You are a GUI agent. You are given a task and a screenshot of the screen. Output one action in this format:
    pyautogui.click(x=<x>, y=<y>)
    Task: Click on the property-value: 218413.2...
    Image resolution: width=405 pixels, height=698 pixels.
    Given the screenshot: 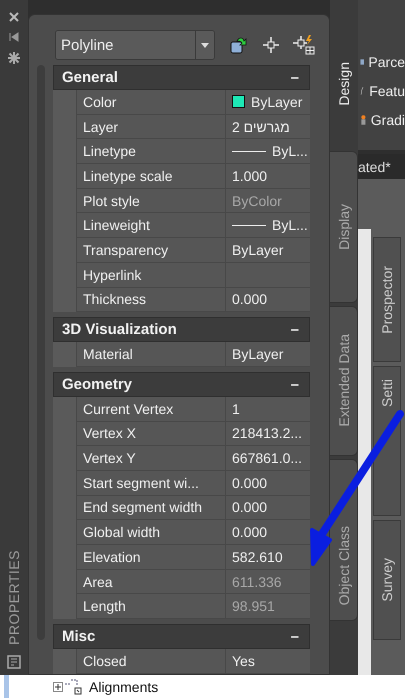 What is the action you would take?
    pyautogui.click(x=267, y=434)
    